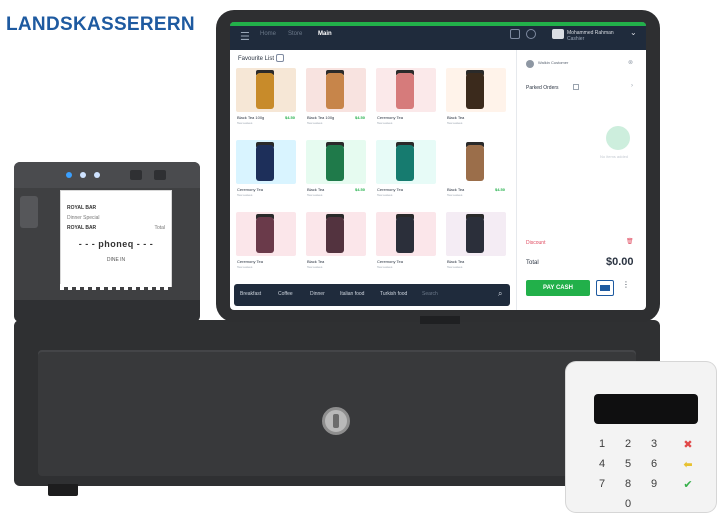  What do you see at coordinates (107, 175) in the screenshot?
I see `printer-top` at bounding box center [107, 175].